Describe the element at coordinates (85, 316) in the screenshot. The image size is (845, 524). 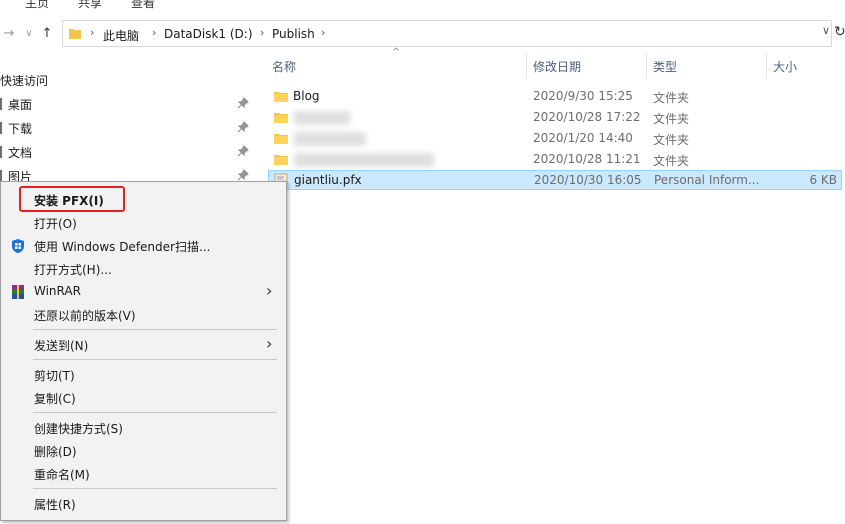
I see `menu-item-label: 还原以前的版本(V)` at that location.